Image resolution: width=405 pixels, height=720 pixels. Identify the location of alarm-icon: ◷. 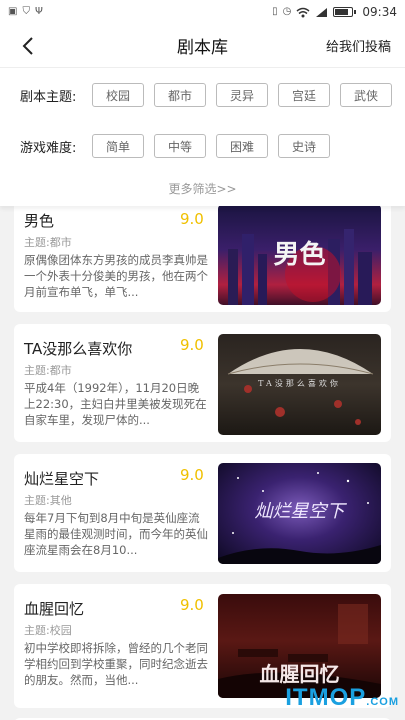
(287, 11).